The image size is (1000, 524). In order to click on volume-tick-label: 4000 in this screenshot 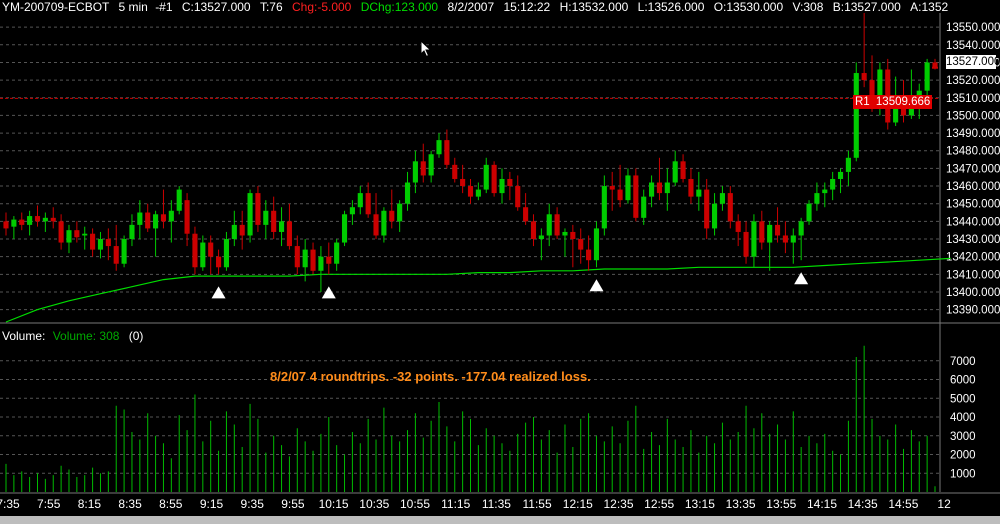, I will do `click(963, 418)`.